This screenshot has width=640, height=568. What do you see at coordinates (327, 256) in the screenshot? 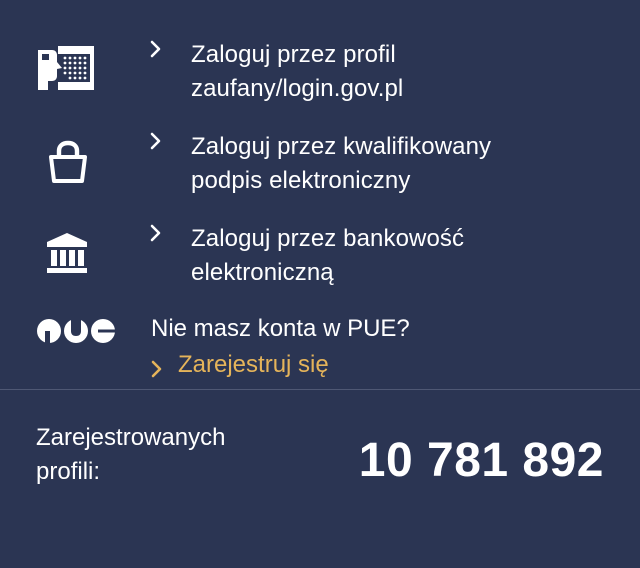
I see `login-option-label: Zaloguj przez bankowość elektroniczną` at bounding box center [327, 256].